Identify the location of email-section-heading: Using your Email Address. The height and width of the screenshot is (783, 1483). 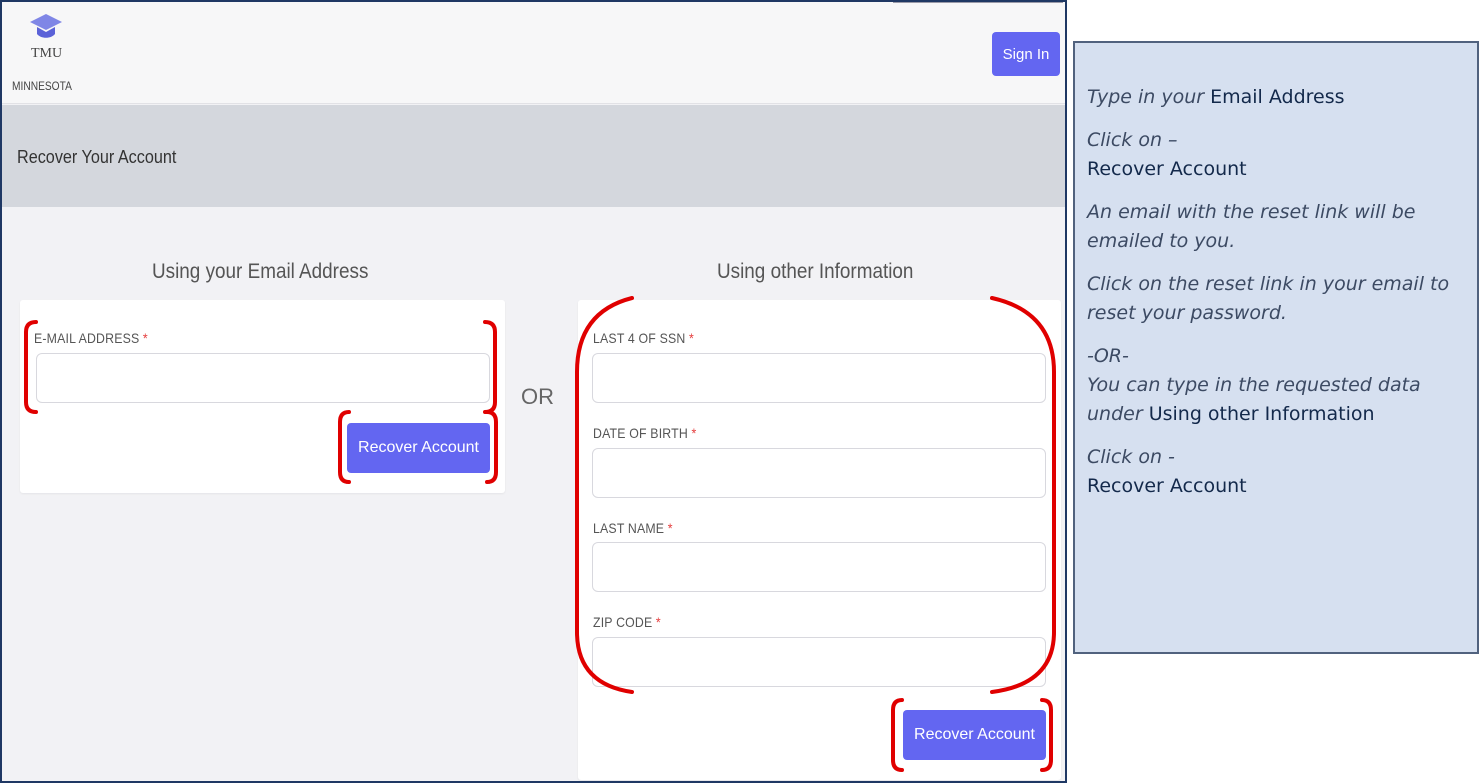
(260, 271).